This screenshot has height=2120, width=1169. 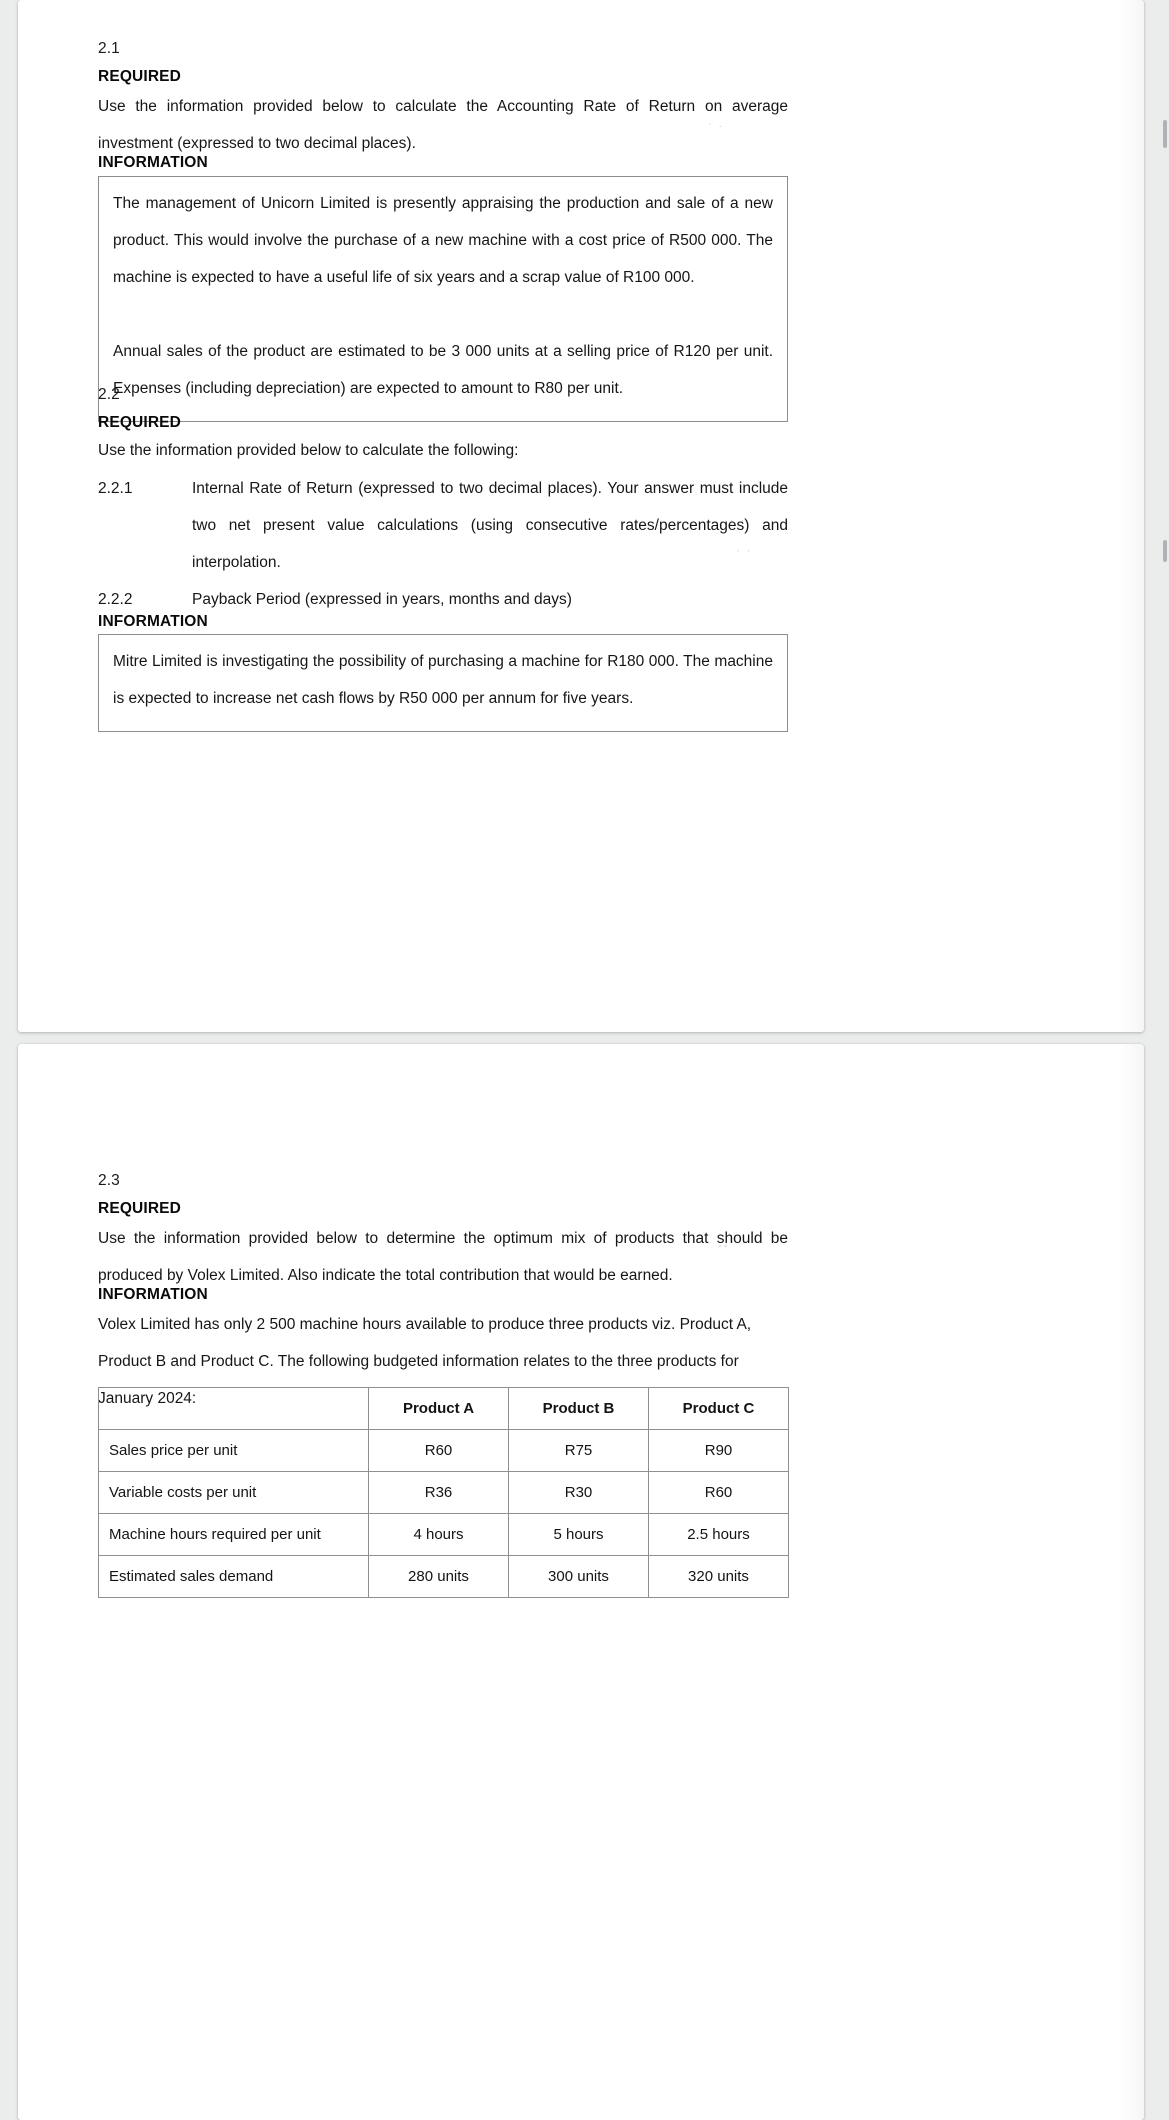 What do you see at coordinates (1131, 516) in the screenshot?
I see `page-1-right-shadow` at bounding box center [1131, 516].